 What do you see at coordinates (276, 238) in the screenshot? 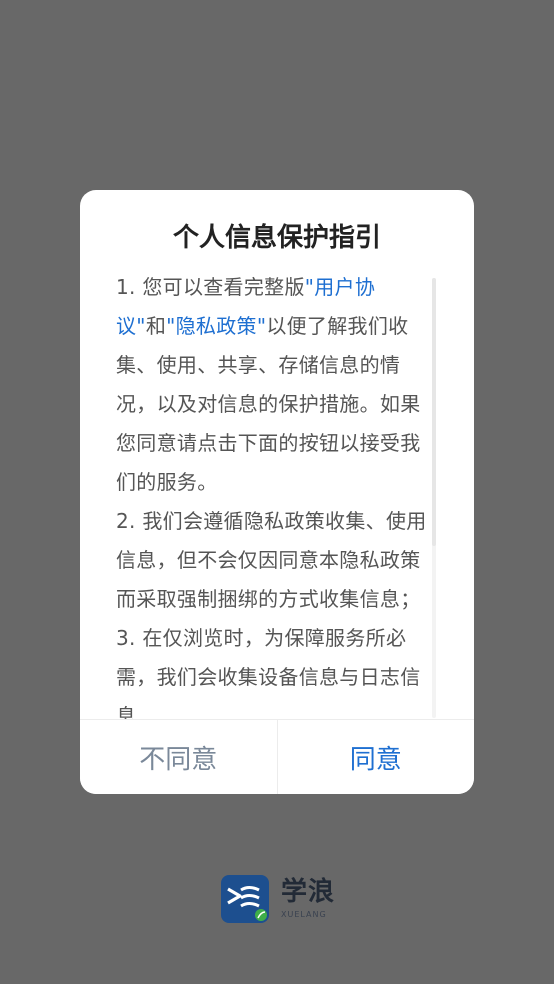
I see `dialog-title: 个人信息保护指引` at bounding box center [276, 238].